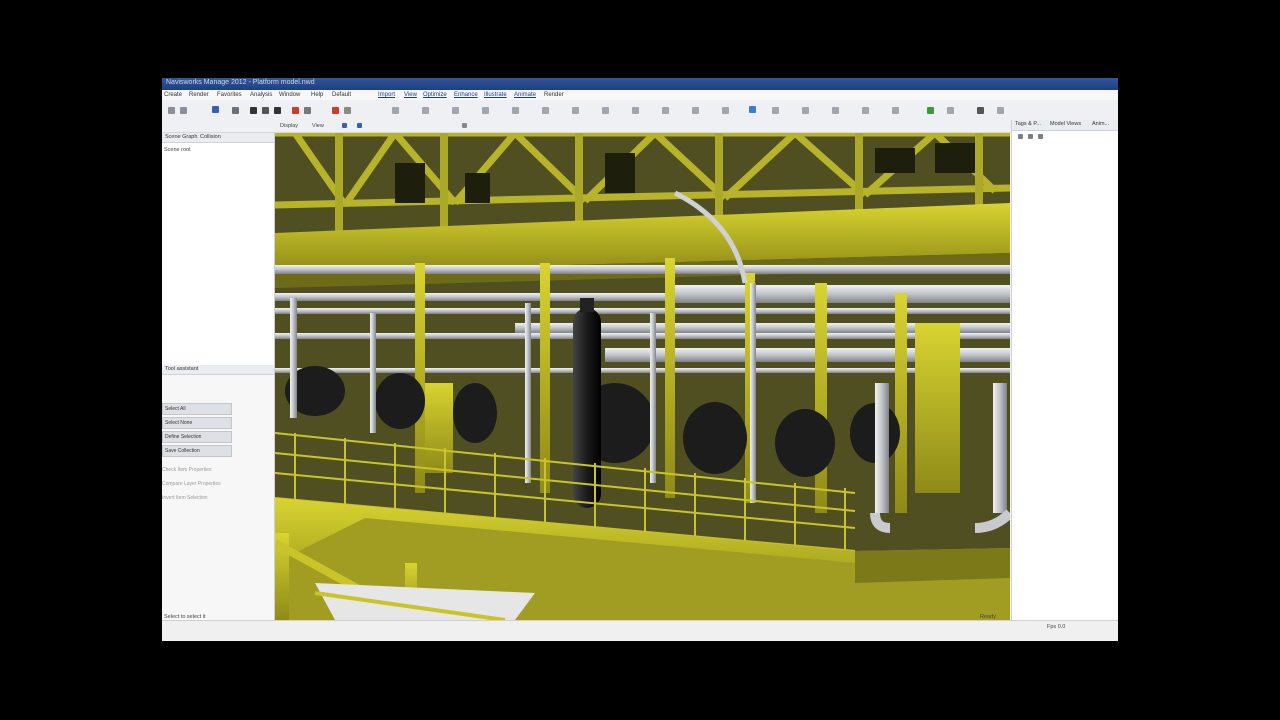  What do you see at coordinates (950, 110) in the screenshot?
I see `animator-icon` at bounding box center [950, 110].